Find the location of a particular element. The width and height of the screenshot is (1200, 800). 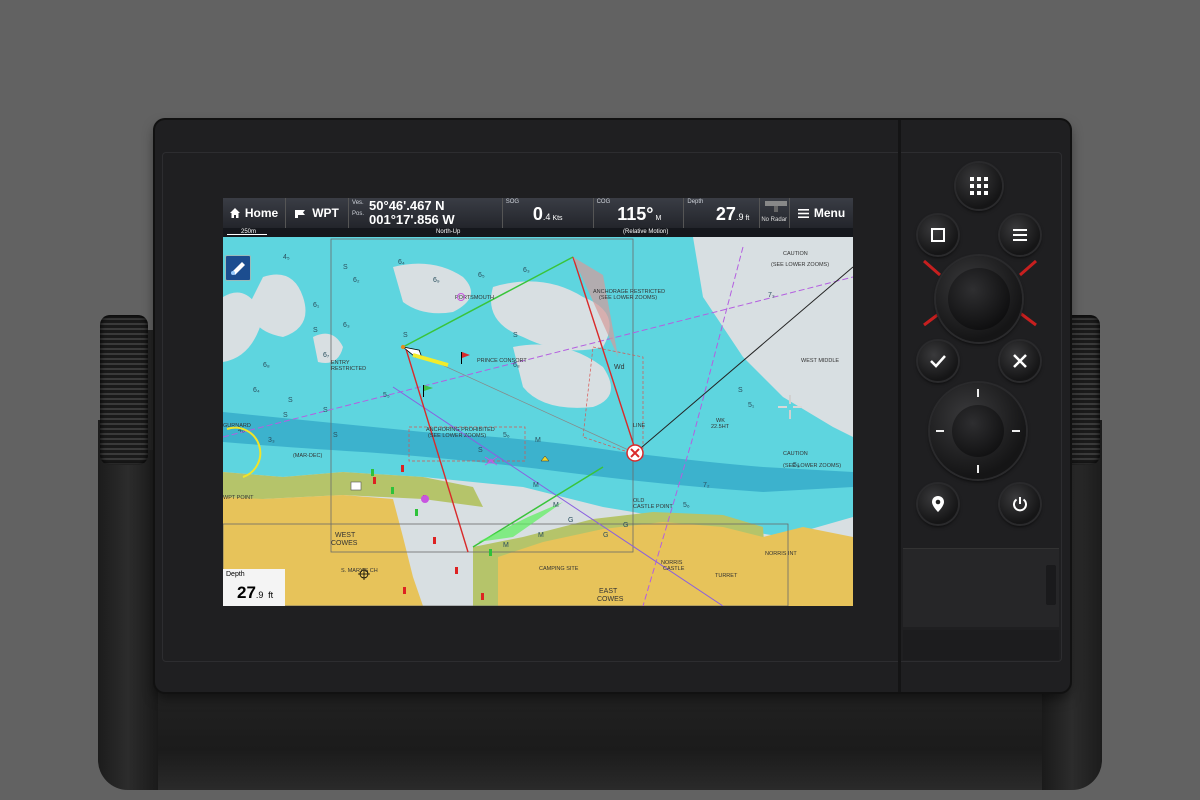

close-icon is located at coordinates (1020, 361).